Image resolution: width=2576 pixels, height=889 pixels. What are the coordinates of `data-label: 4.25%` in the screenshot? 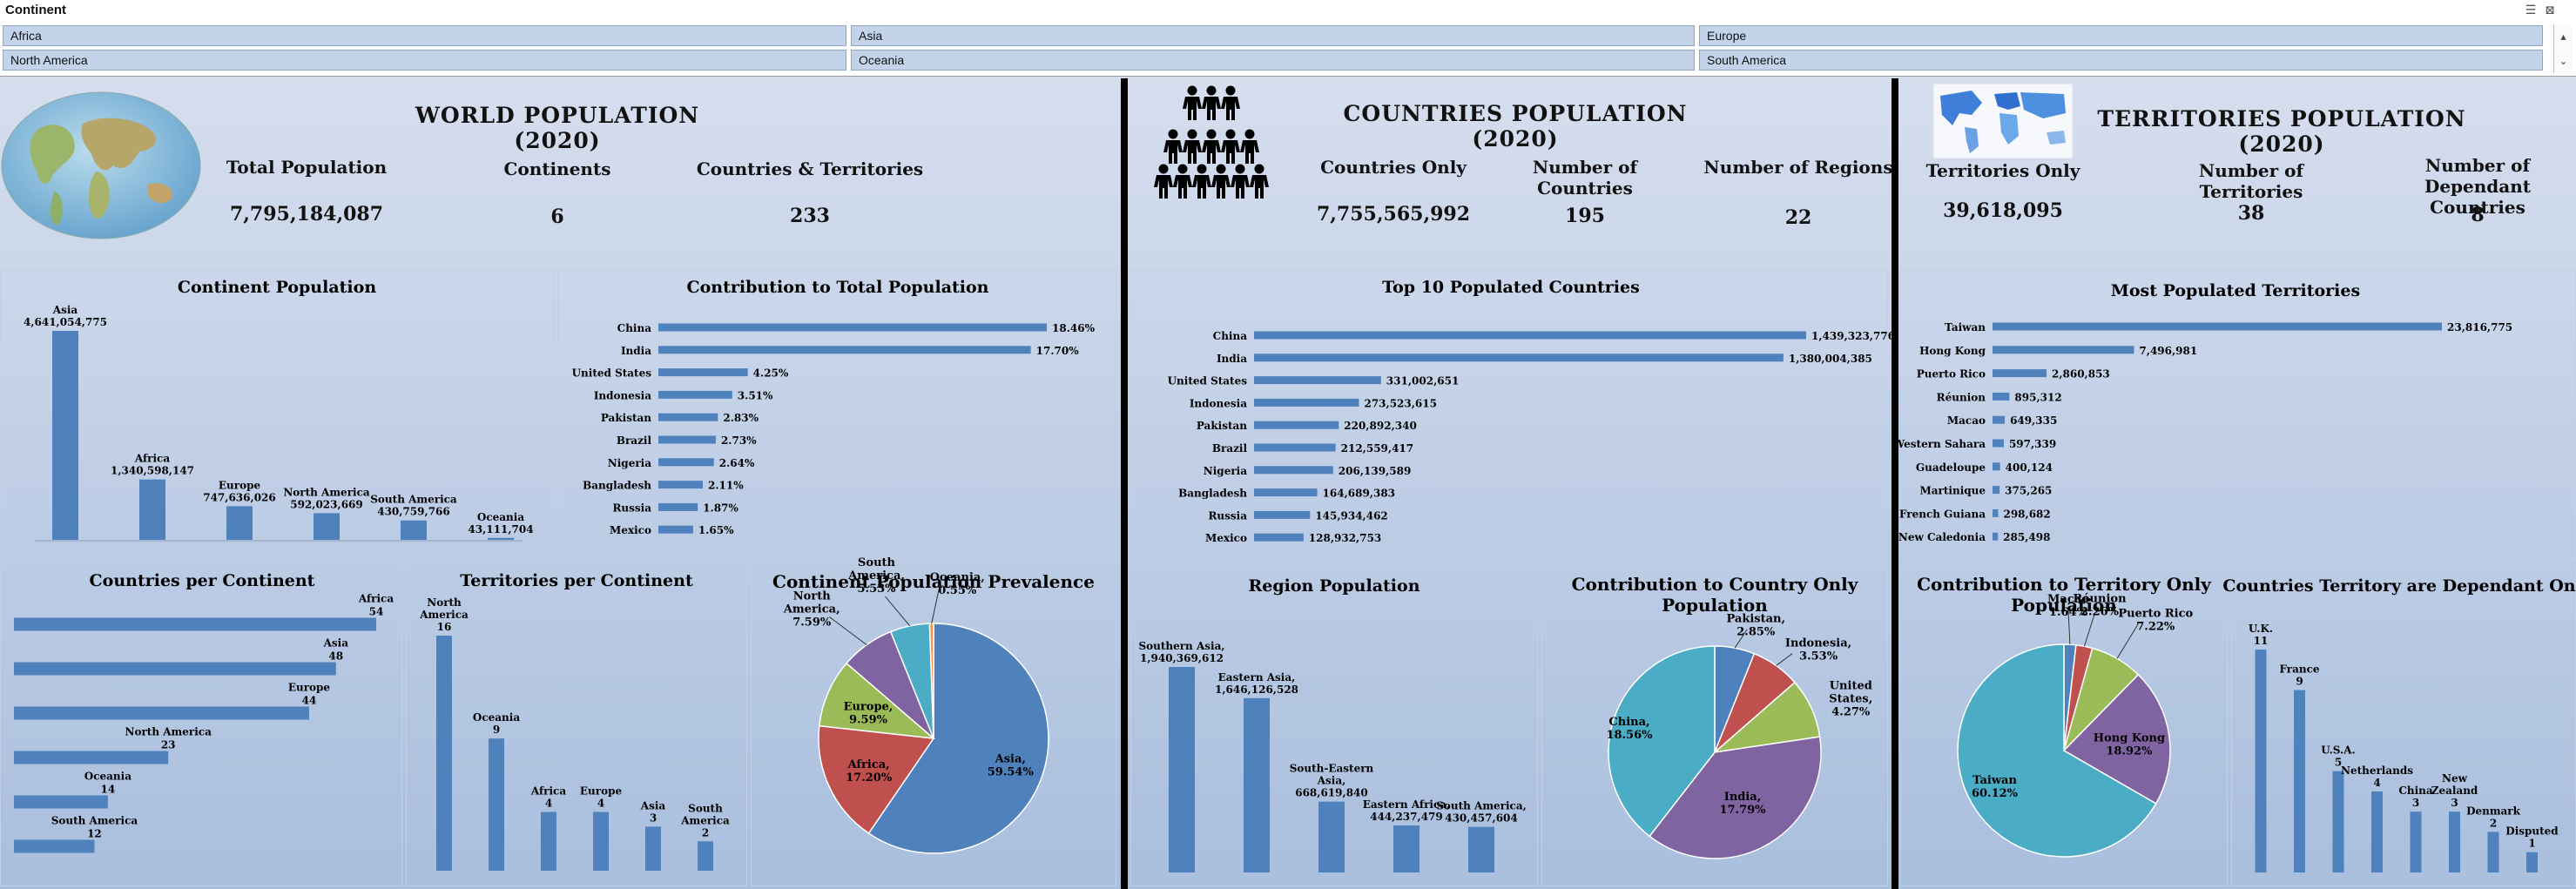 It's located at (771, 373).